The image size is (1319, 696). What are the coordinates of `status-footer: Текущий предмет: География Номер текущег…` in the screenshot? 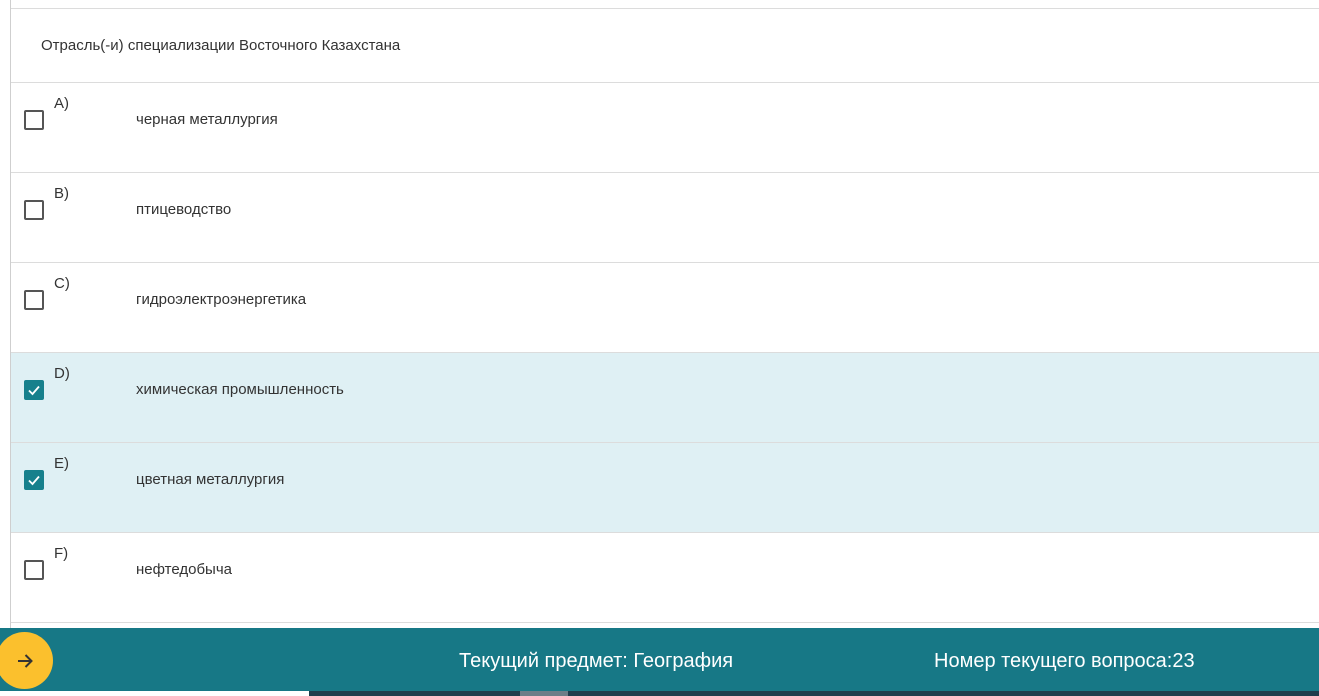 It's located at (659, 662).